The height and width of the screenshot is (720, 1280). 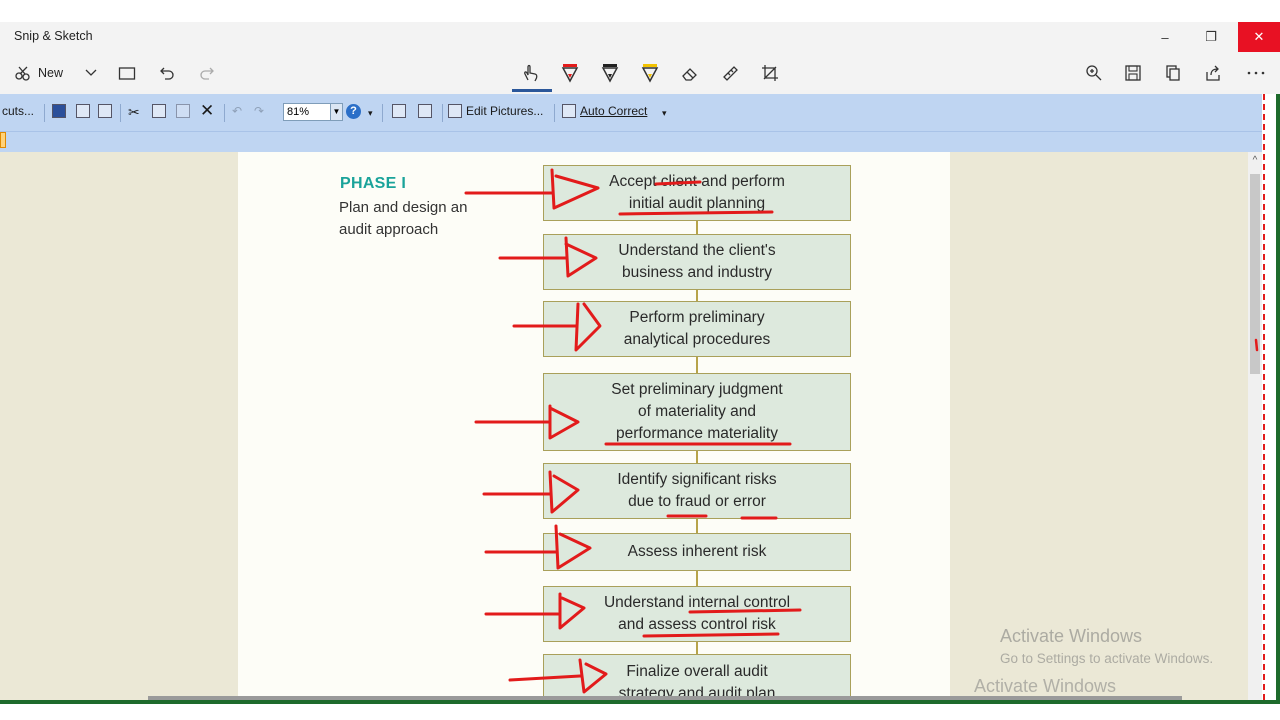 I want to click on activate-windows-watermark: Activate Windows, so click(x=1071, y=636).